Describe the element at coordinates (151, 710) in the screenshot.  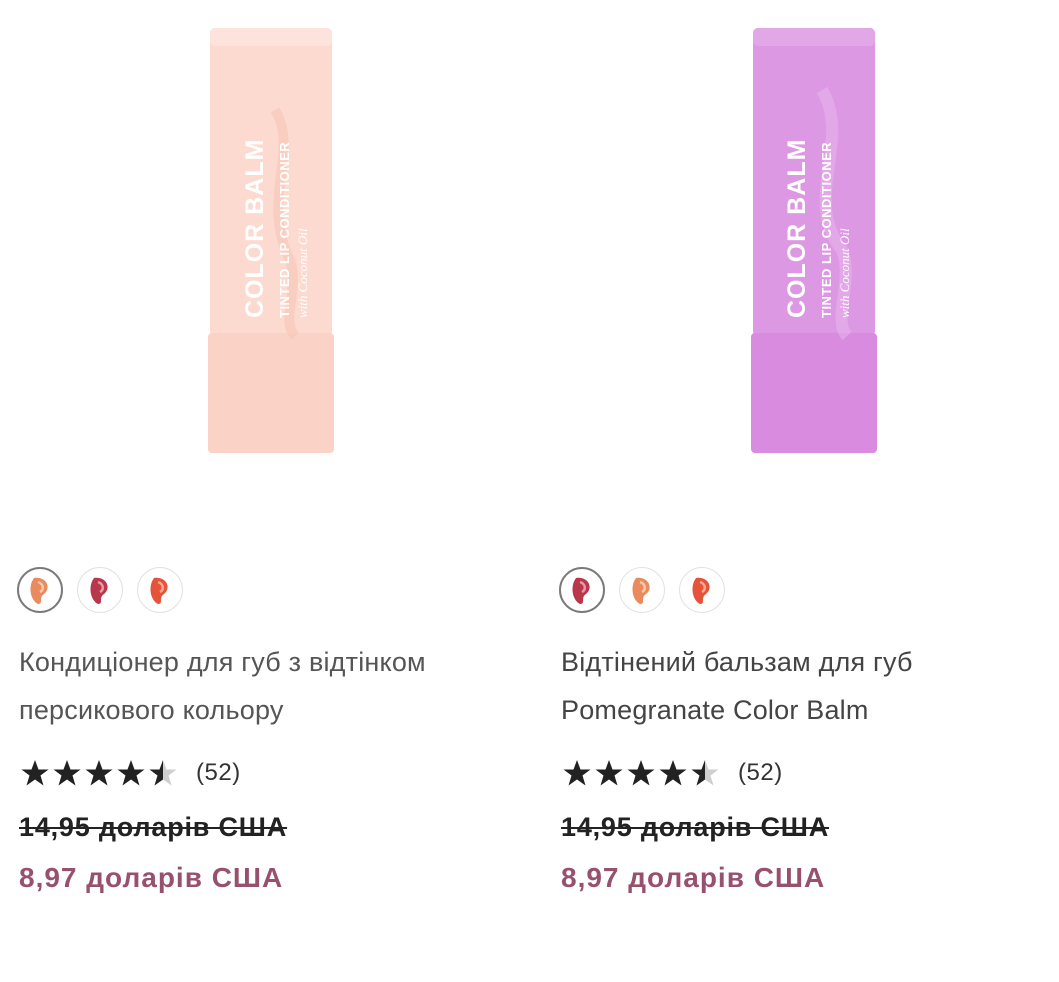
I see `product-name-line2: персикового кольору` at that location.